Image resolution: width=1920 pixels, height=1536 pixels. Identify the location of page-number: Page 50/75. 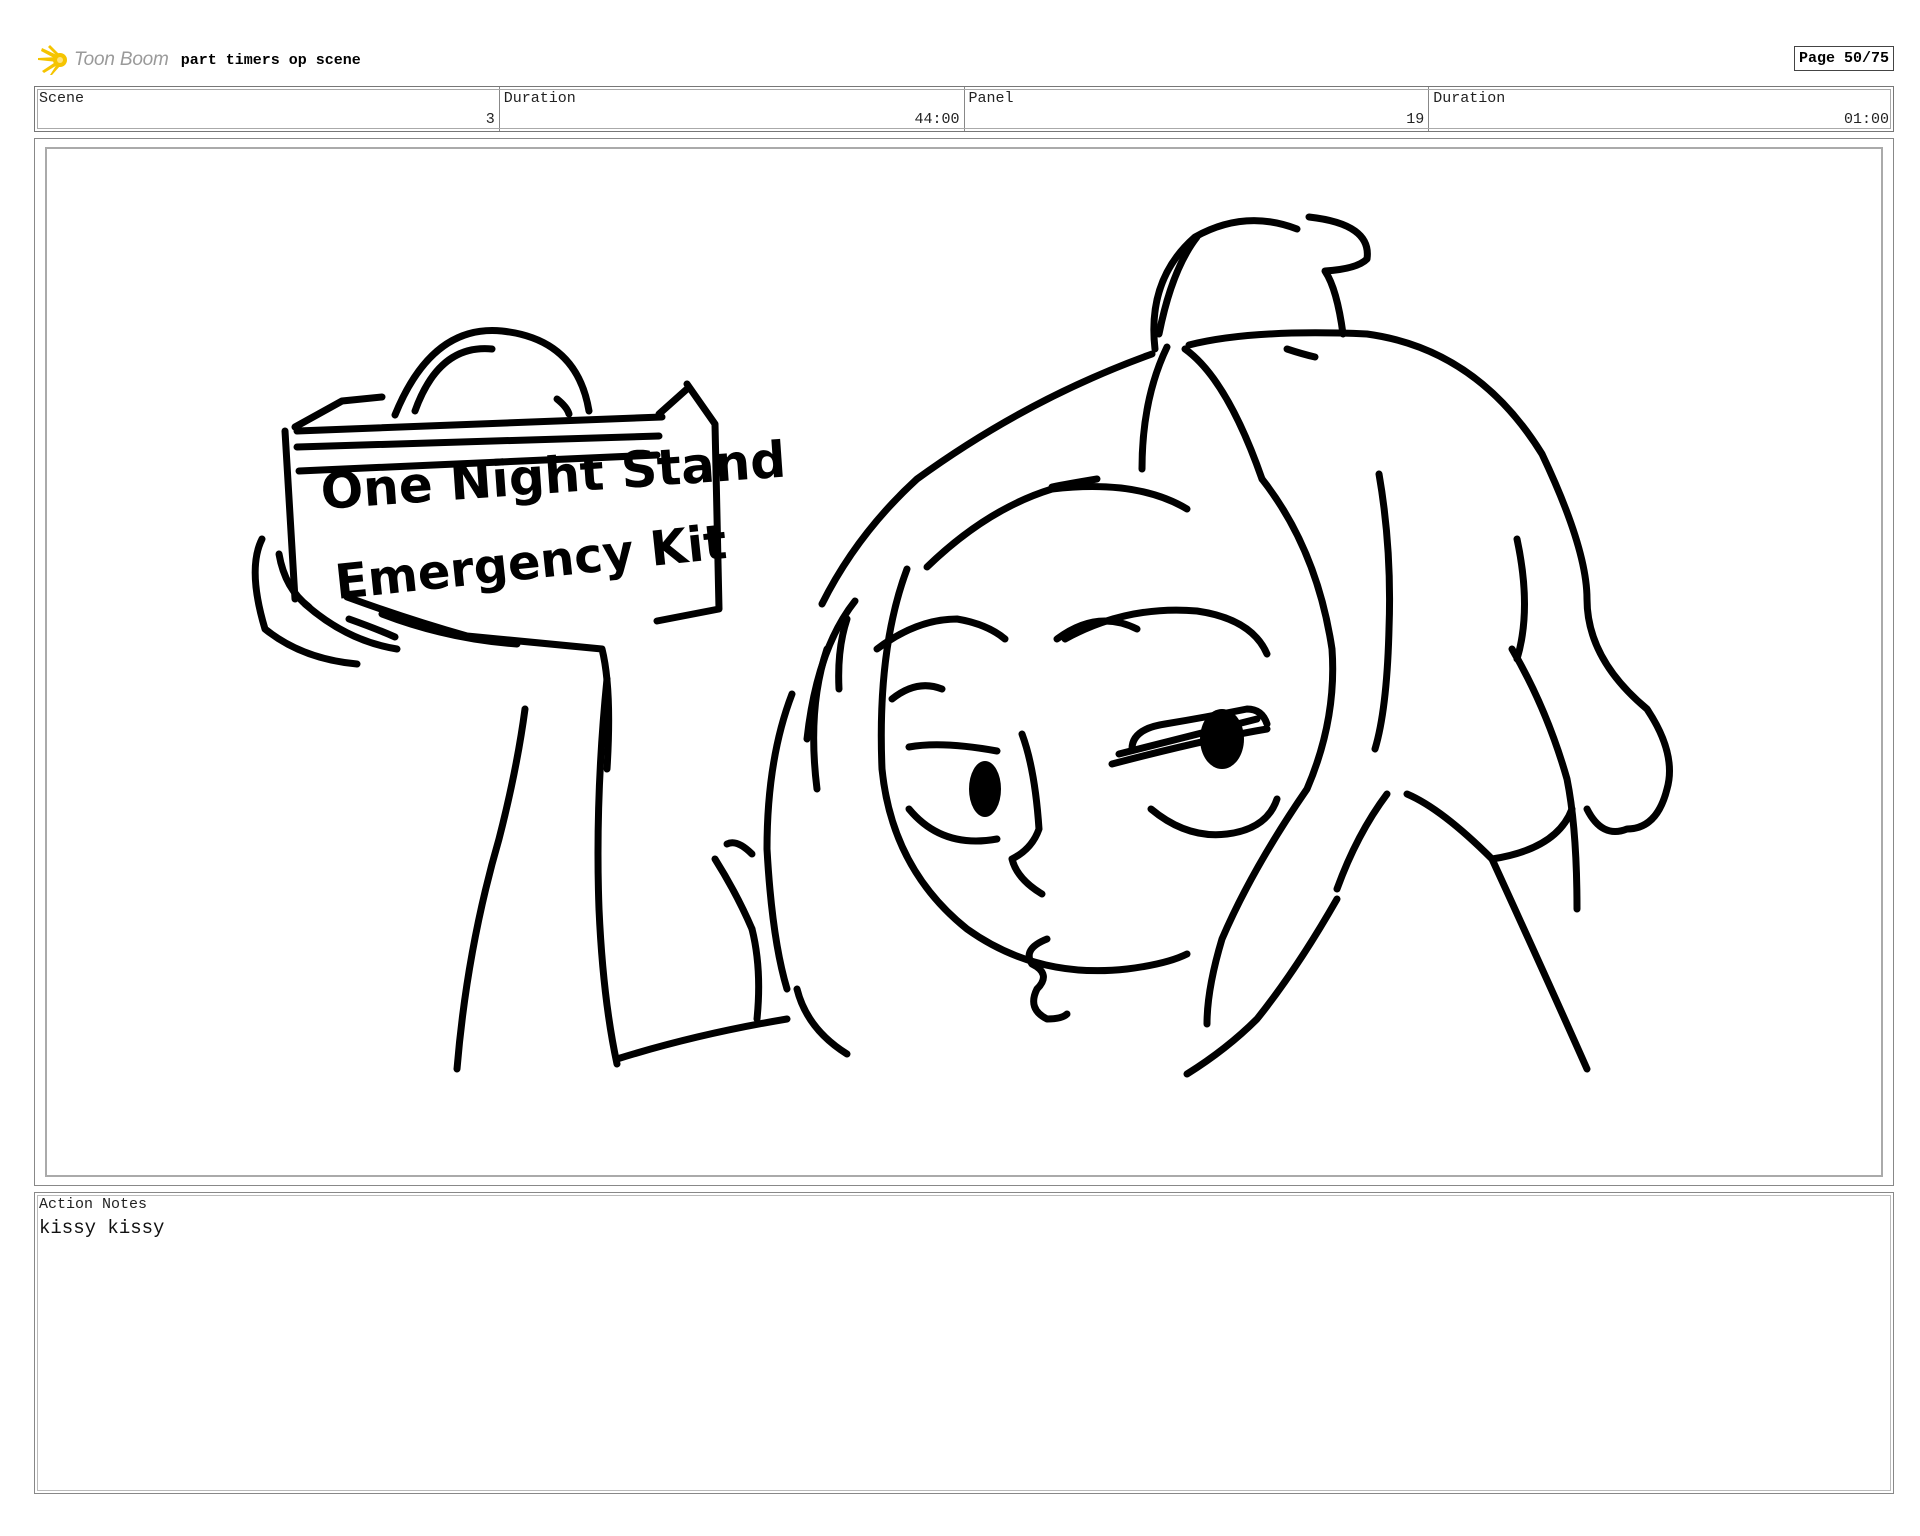
(1843, 58).